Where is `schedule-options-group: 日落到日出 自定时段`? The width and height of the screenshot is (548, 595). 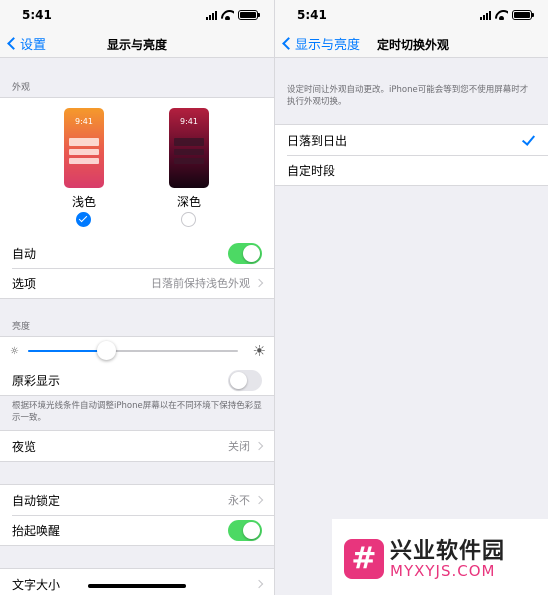
schedule-options-group: 日落到日出 自定时段 is located at coordinates (411, 155).